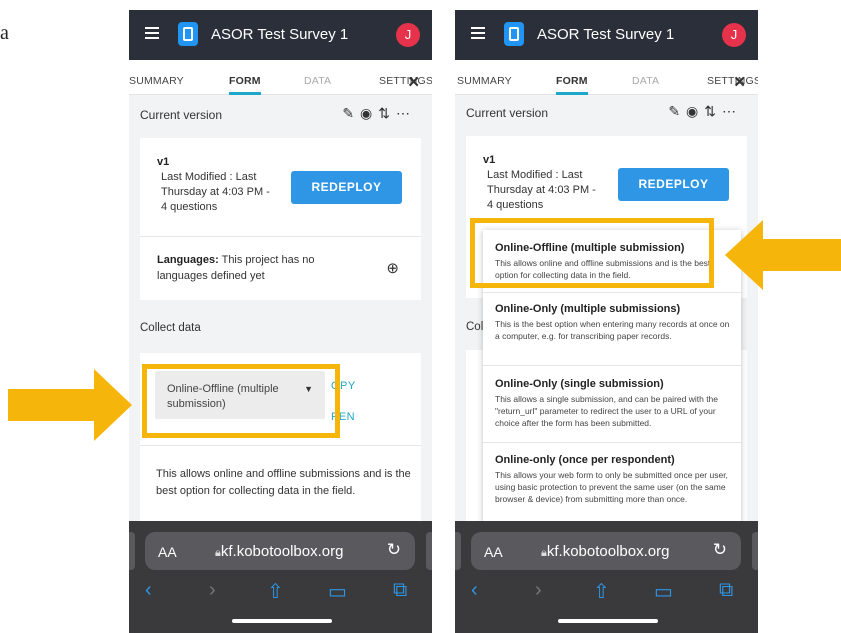  Describe the element at coordinates (585, 460) in the screenshot. I see `option-title: Online-only (once per respondent)` at that location.